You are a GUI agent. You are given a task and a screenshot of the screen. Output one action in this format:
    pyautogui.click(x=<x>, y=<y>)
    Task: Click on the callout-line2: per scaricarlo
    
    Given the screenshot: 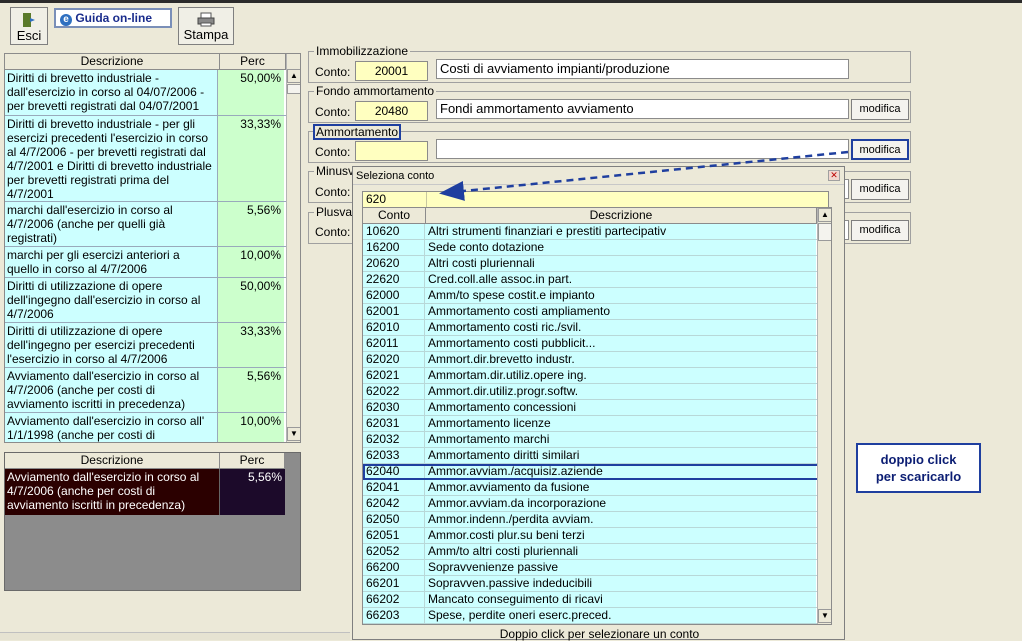 What is the action you would take?
    pyautogui.click(x=918, y=476)
    